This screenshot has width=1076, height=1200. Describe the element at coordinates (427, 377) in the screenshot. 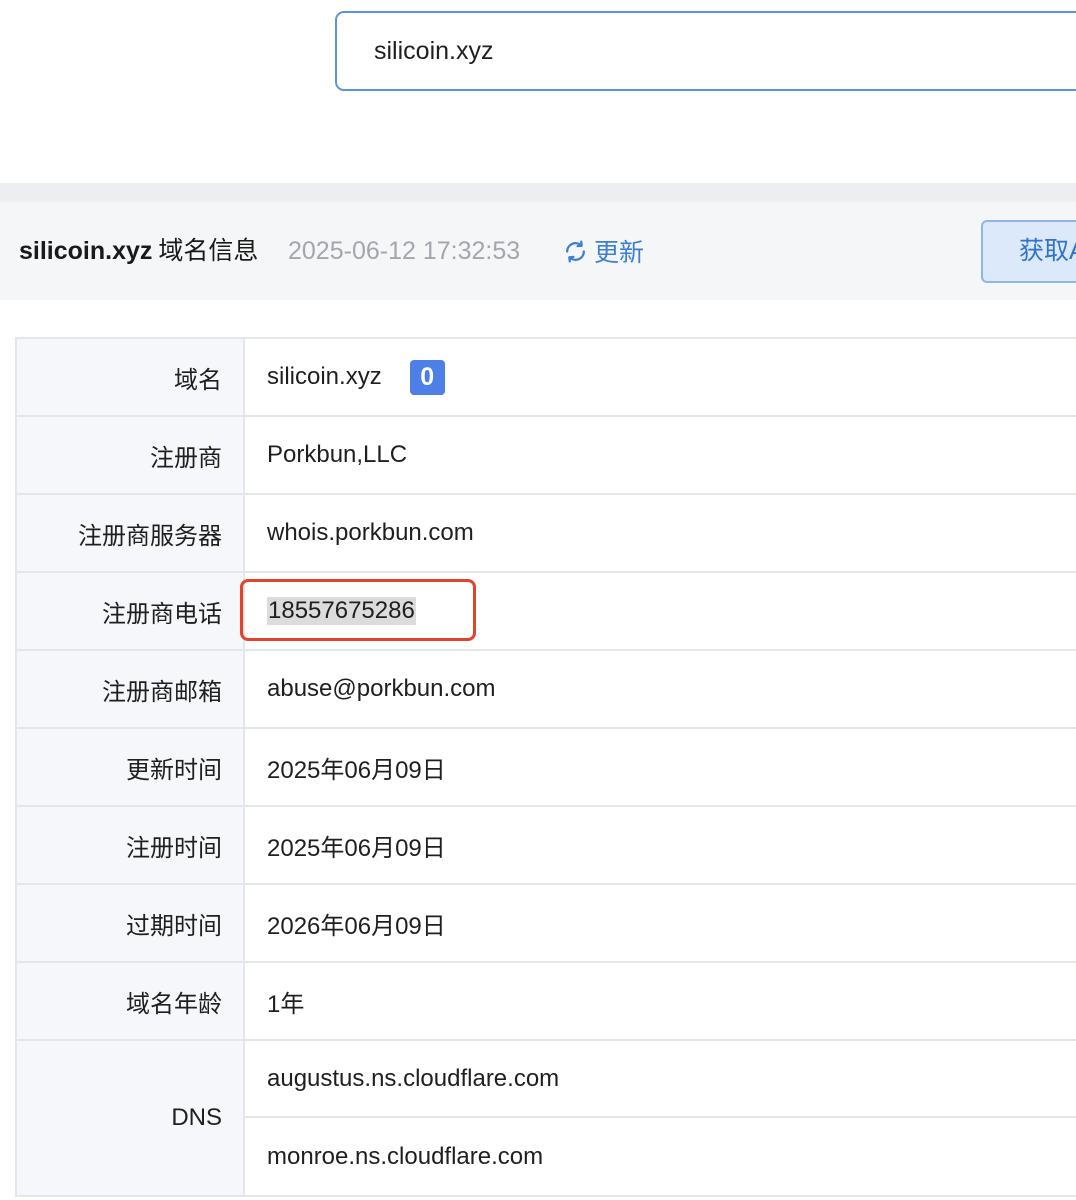

I see `count-badge: 0` at that location.